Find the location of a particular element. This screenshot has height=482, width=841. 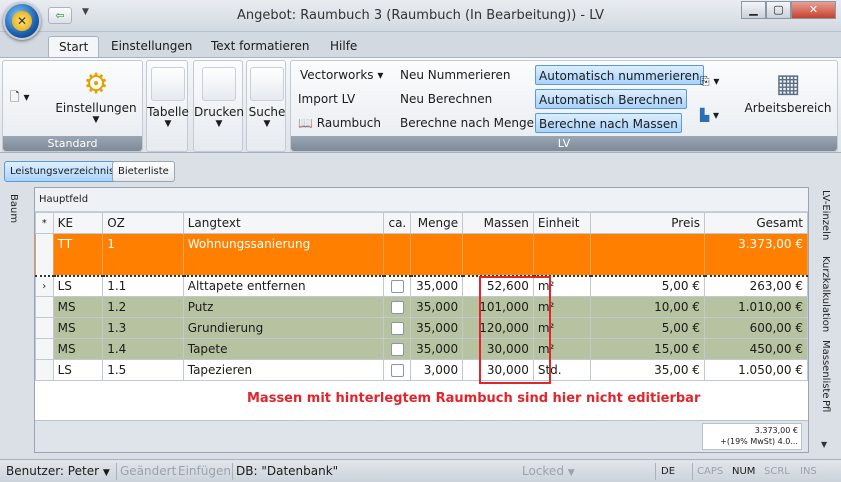

column-header-langtext: Langtext is located at coordinates (283, 223).